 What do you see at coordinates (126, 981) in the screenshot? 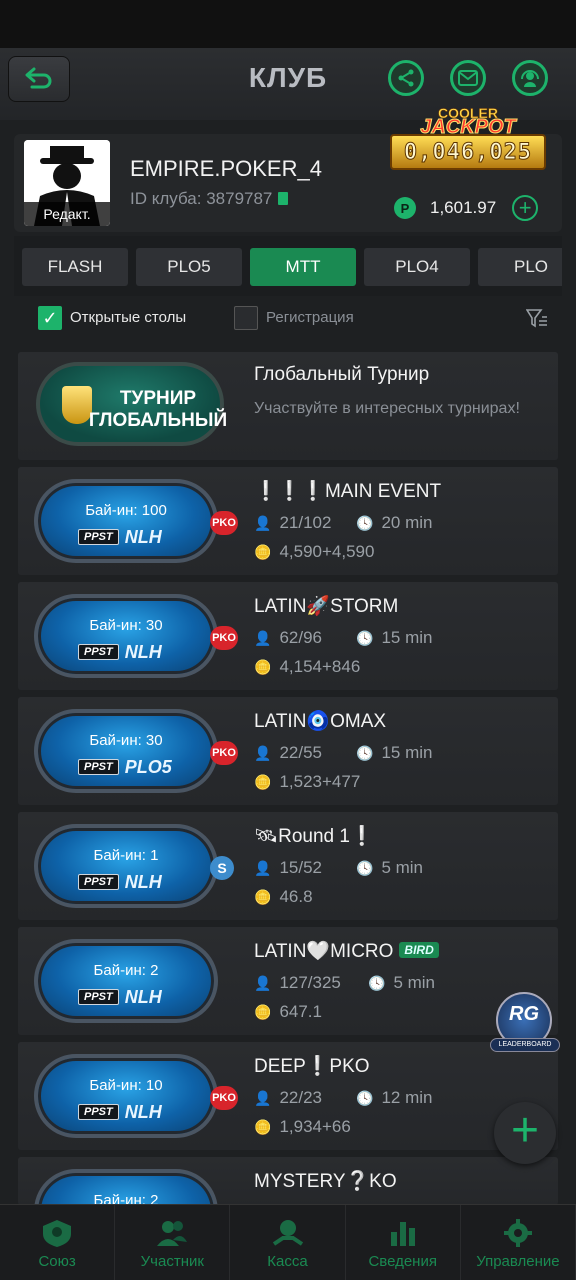
I see `buyin-table-icon: Бай-ин: 2 PPST NLH` at bounding box center [126, 981].